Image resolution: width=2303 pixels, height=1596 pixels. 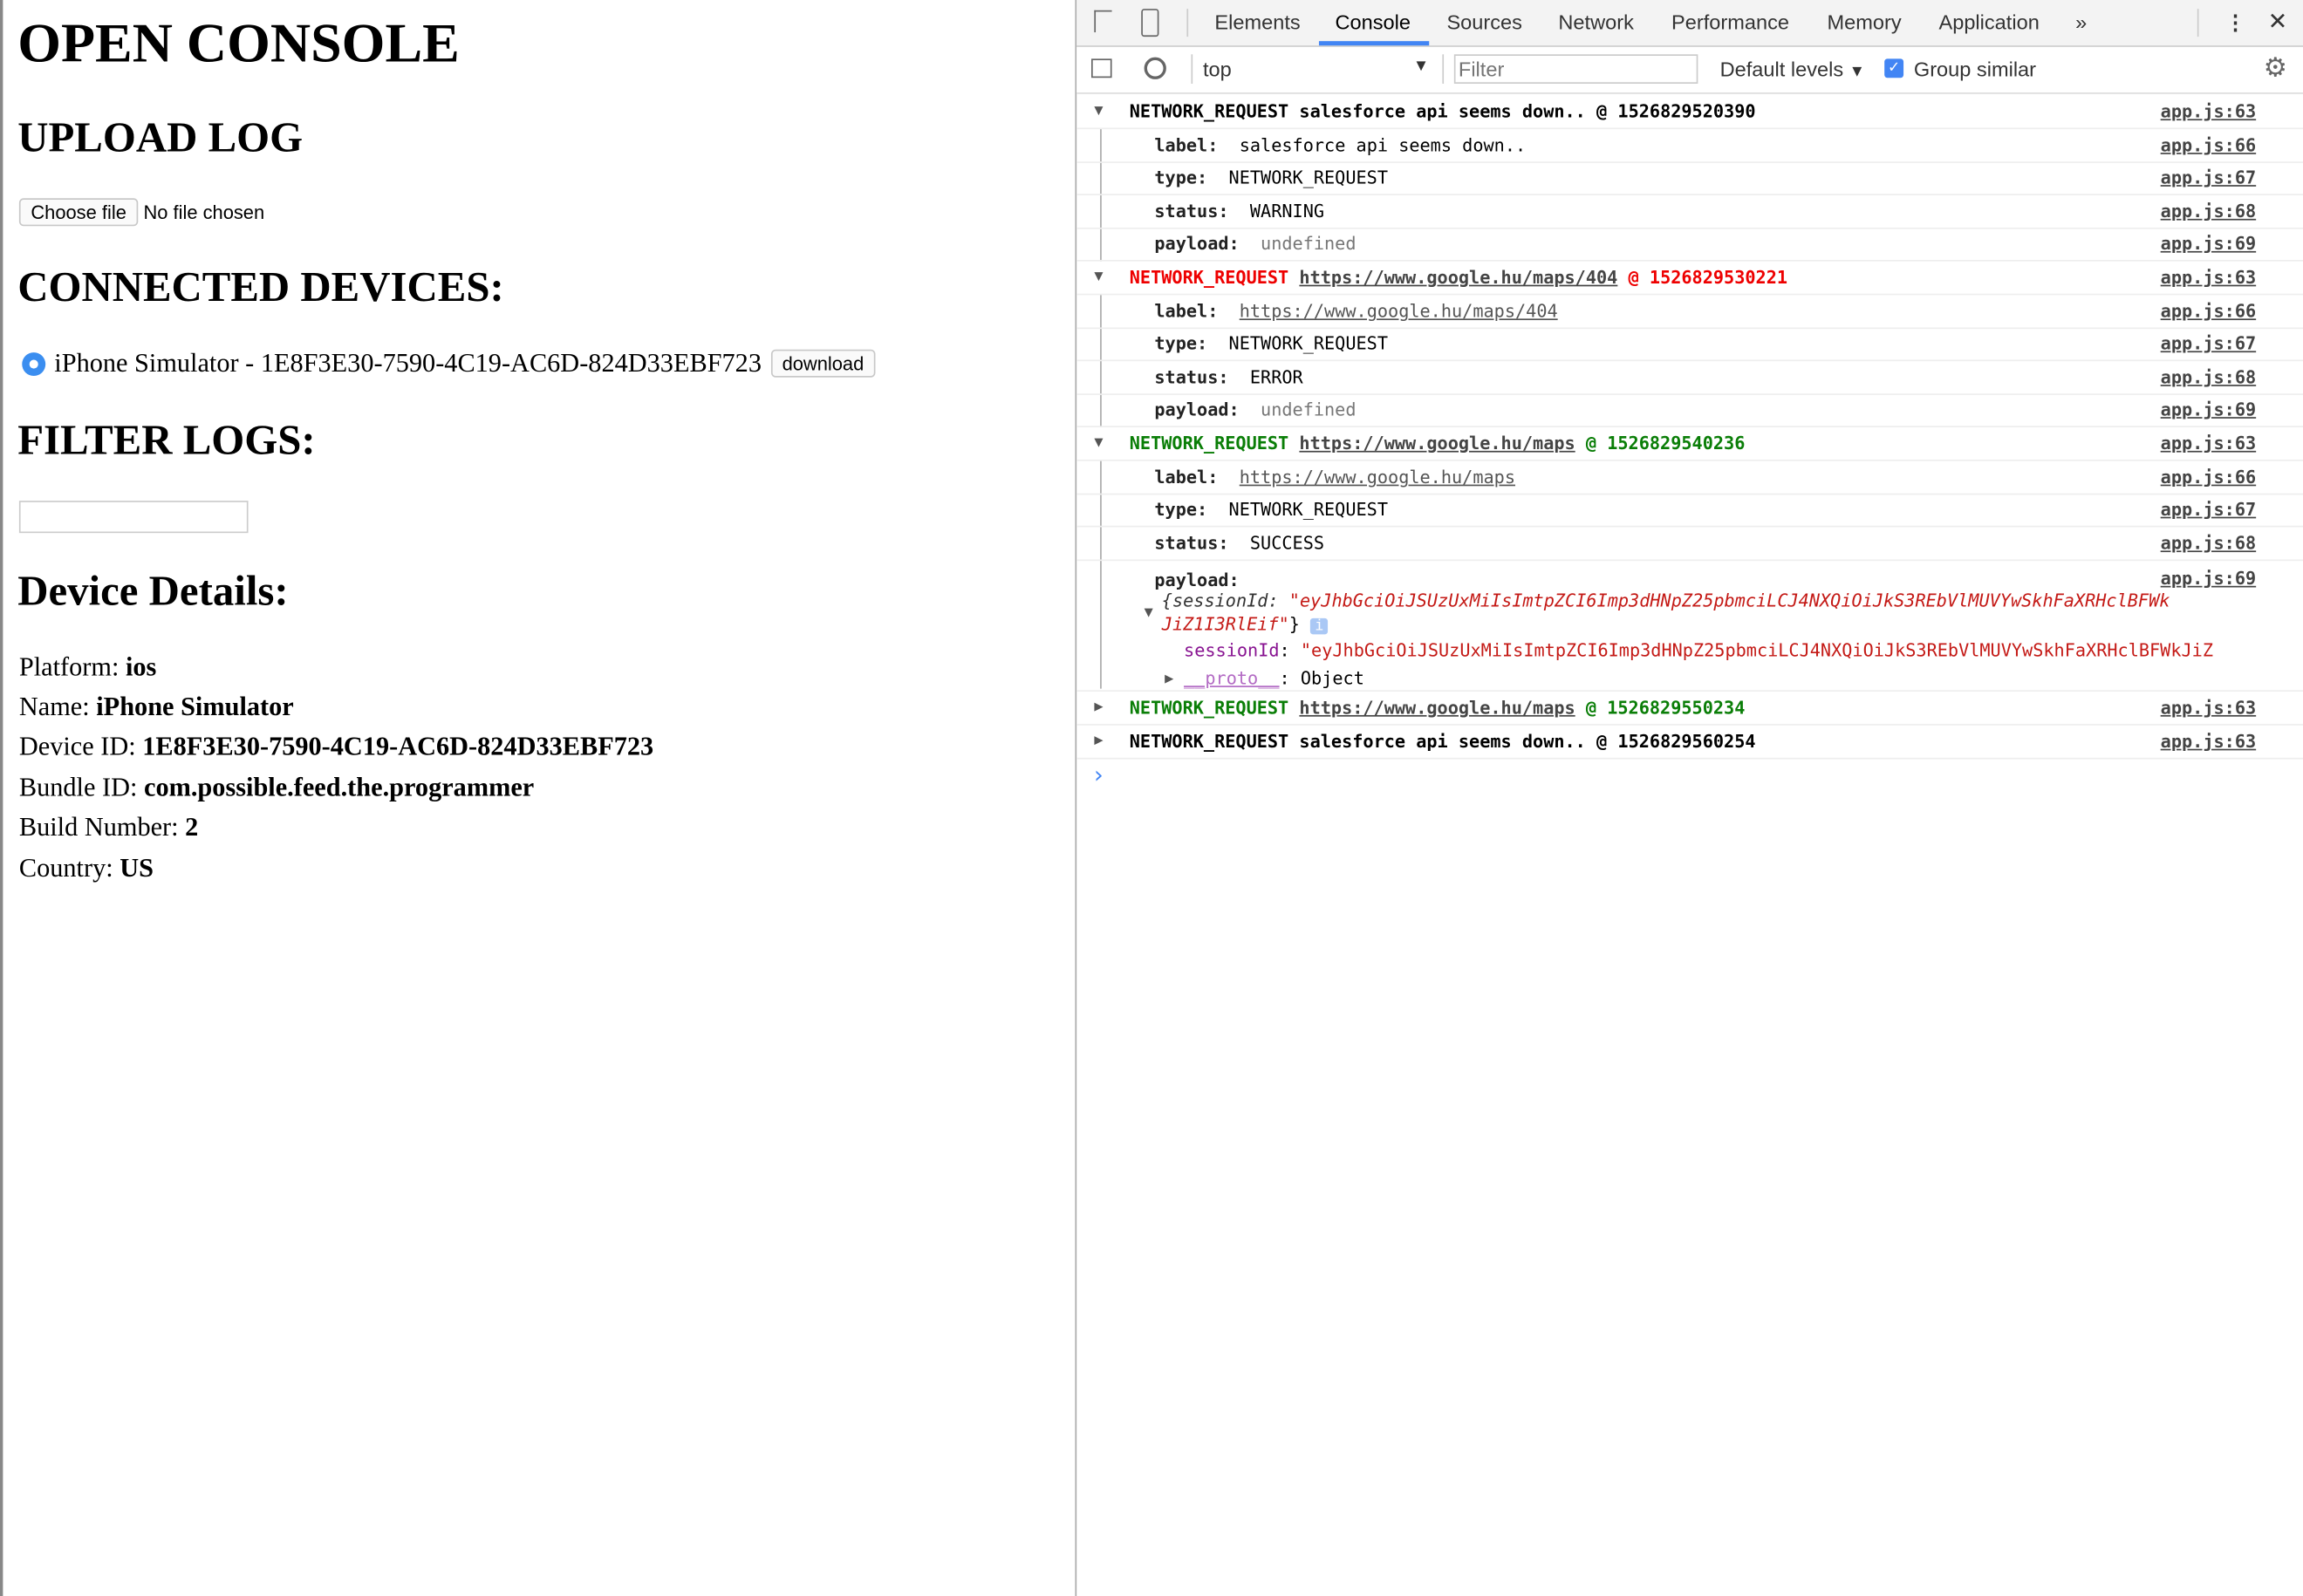 I want to click on tab-console: Console, so click(x=1373, y=22).